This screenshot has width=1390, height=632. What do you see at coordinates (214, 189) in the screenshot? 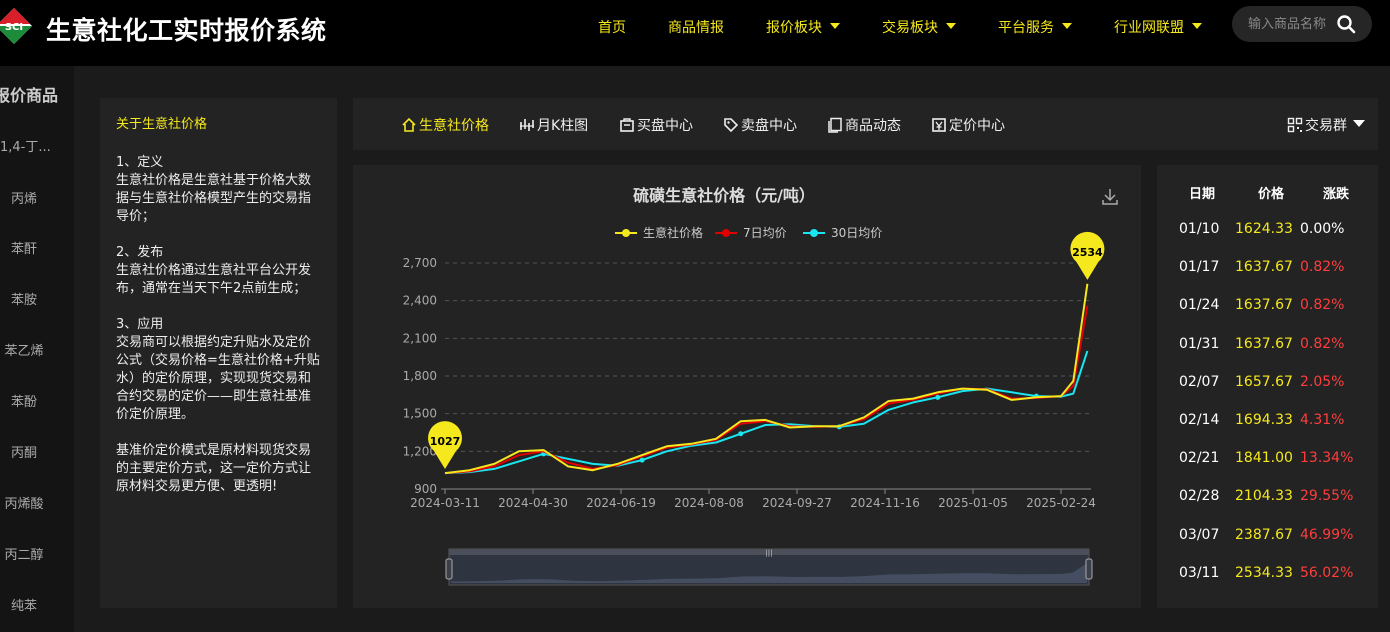
I see `about-paragraph: 1、定义 生意社价格是生意社基于价格大数据与生意社价格模型产生的交易指导价；` at bounding box center [214, 189].